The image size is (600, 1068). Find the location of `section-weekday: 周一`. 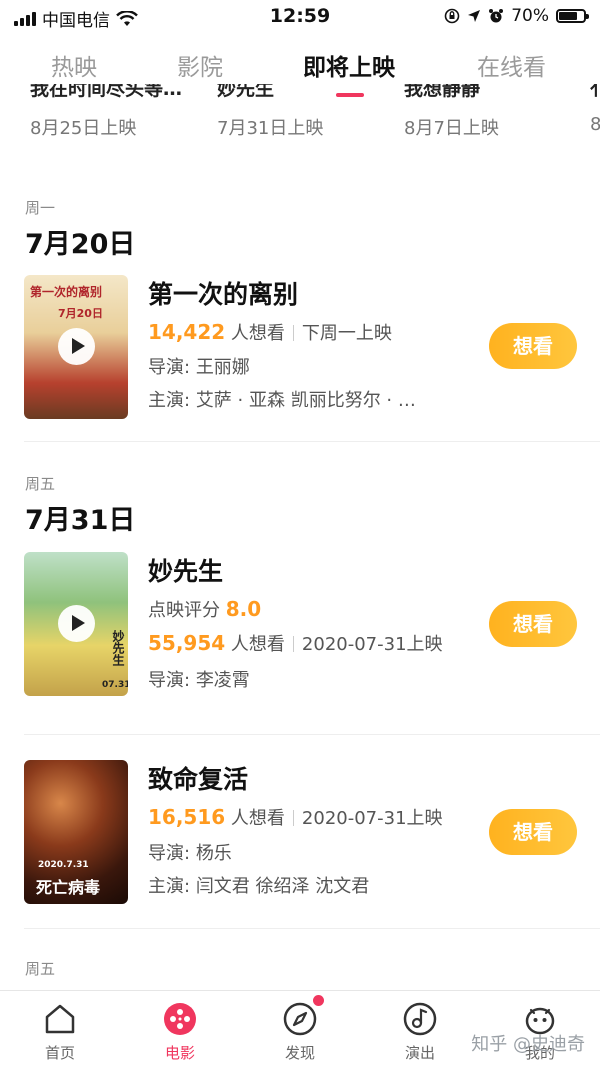

section-weekday: 周一 is located at coordinates (40, 208).